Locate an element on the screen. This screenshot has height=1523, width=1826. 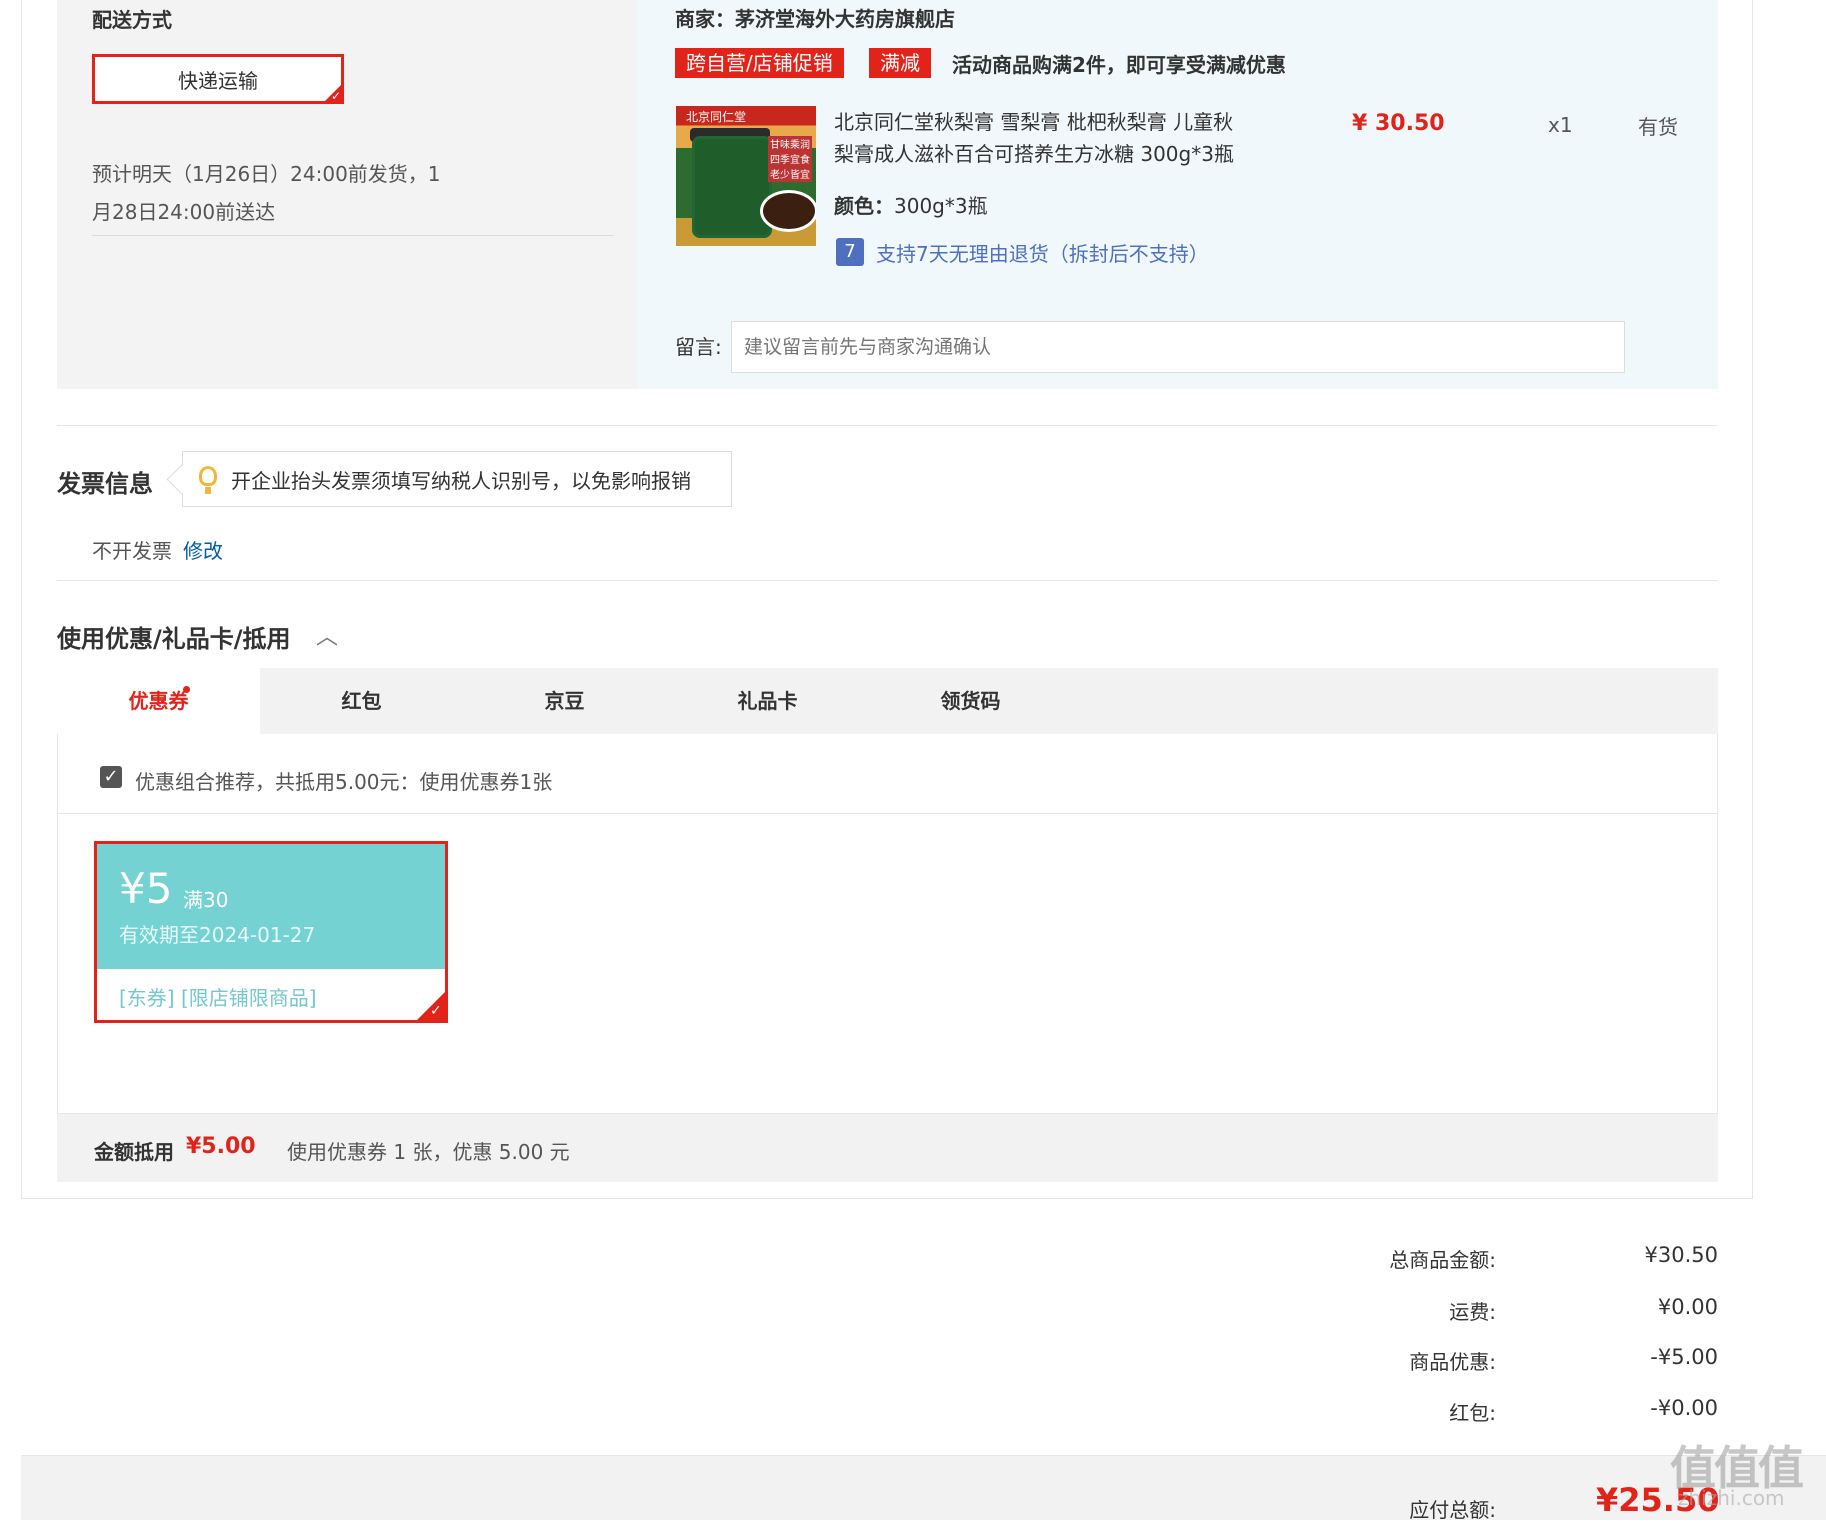
shipping-fee-value: ¥0.00 is located at coordinates (1687, 1307).